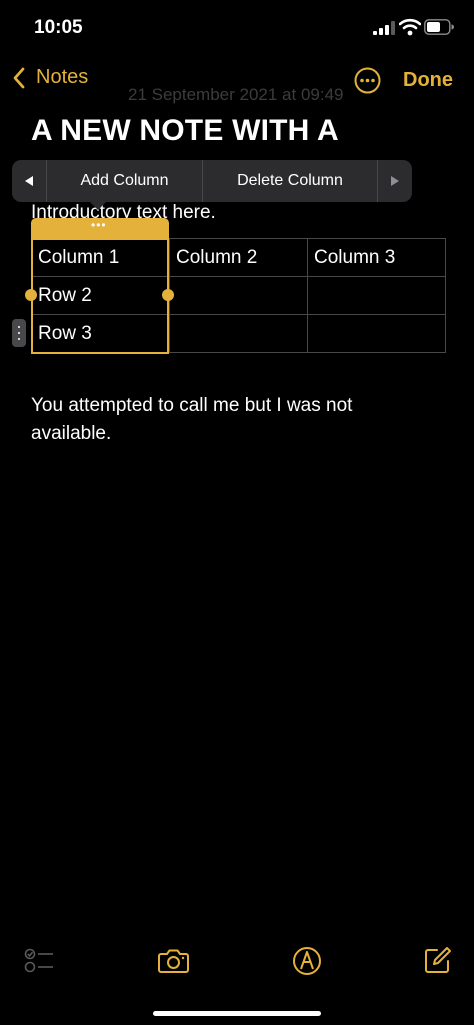 The image size is (474, 1025). I want to click on table-edit-menu: Add Column Delete Column, so click(212, 181).